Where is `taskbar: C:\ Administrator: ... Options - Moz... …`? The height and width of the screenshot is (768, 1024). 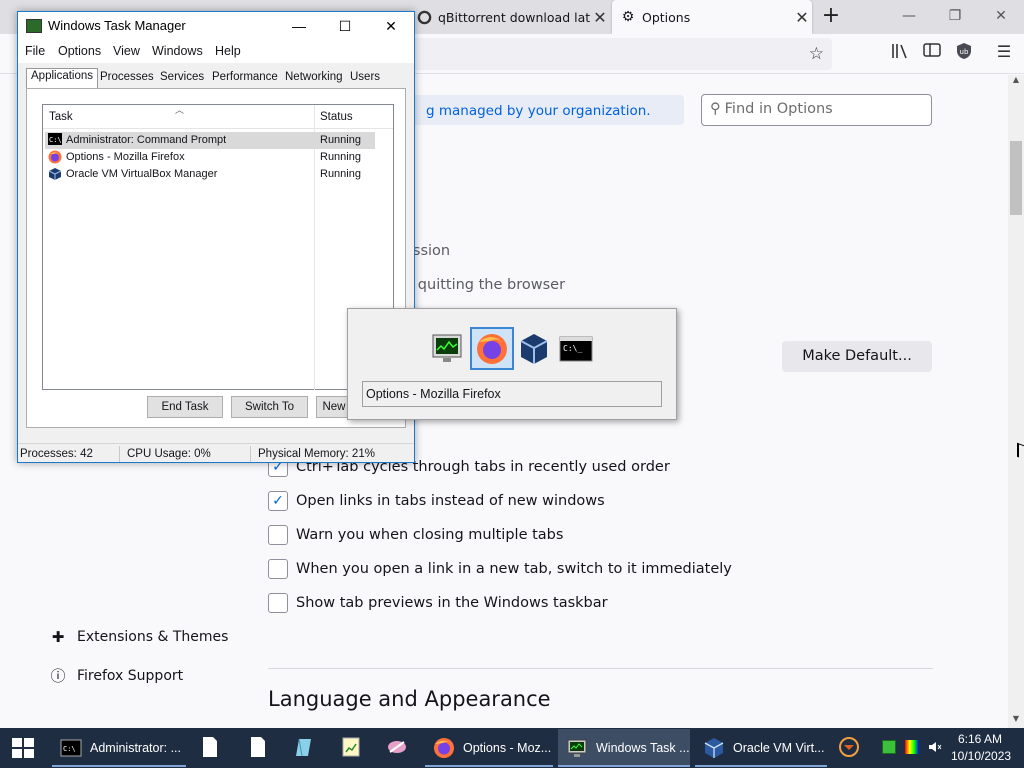
taskbar: C:\ Administrator: ... Options - Moz... … is located at coordinates (512, 748).